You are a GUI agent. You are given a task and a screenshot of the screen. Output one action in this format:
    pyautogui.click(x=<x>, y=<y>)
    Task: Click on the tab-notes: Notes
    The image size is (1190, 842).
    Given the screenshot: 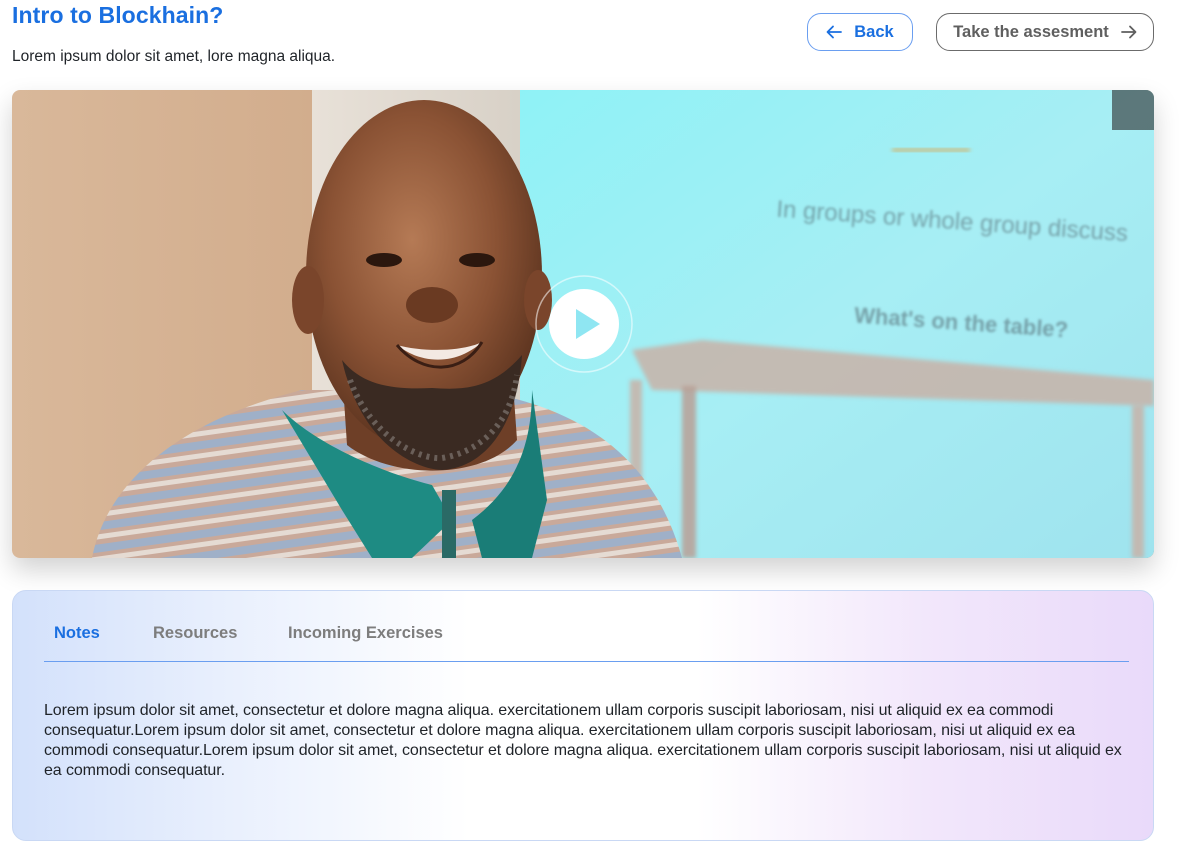 What is the action you would take?
    pyautogui.click(x=77, y=633)
    